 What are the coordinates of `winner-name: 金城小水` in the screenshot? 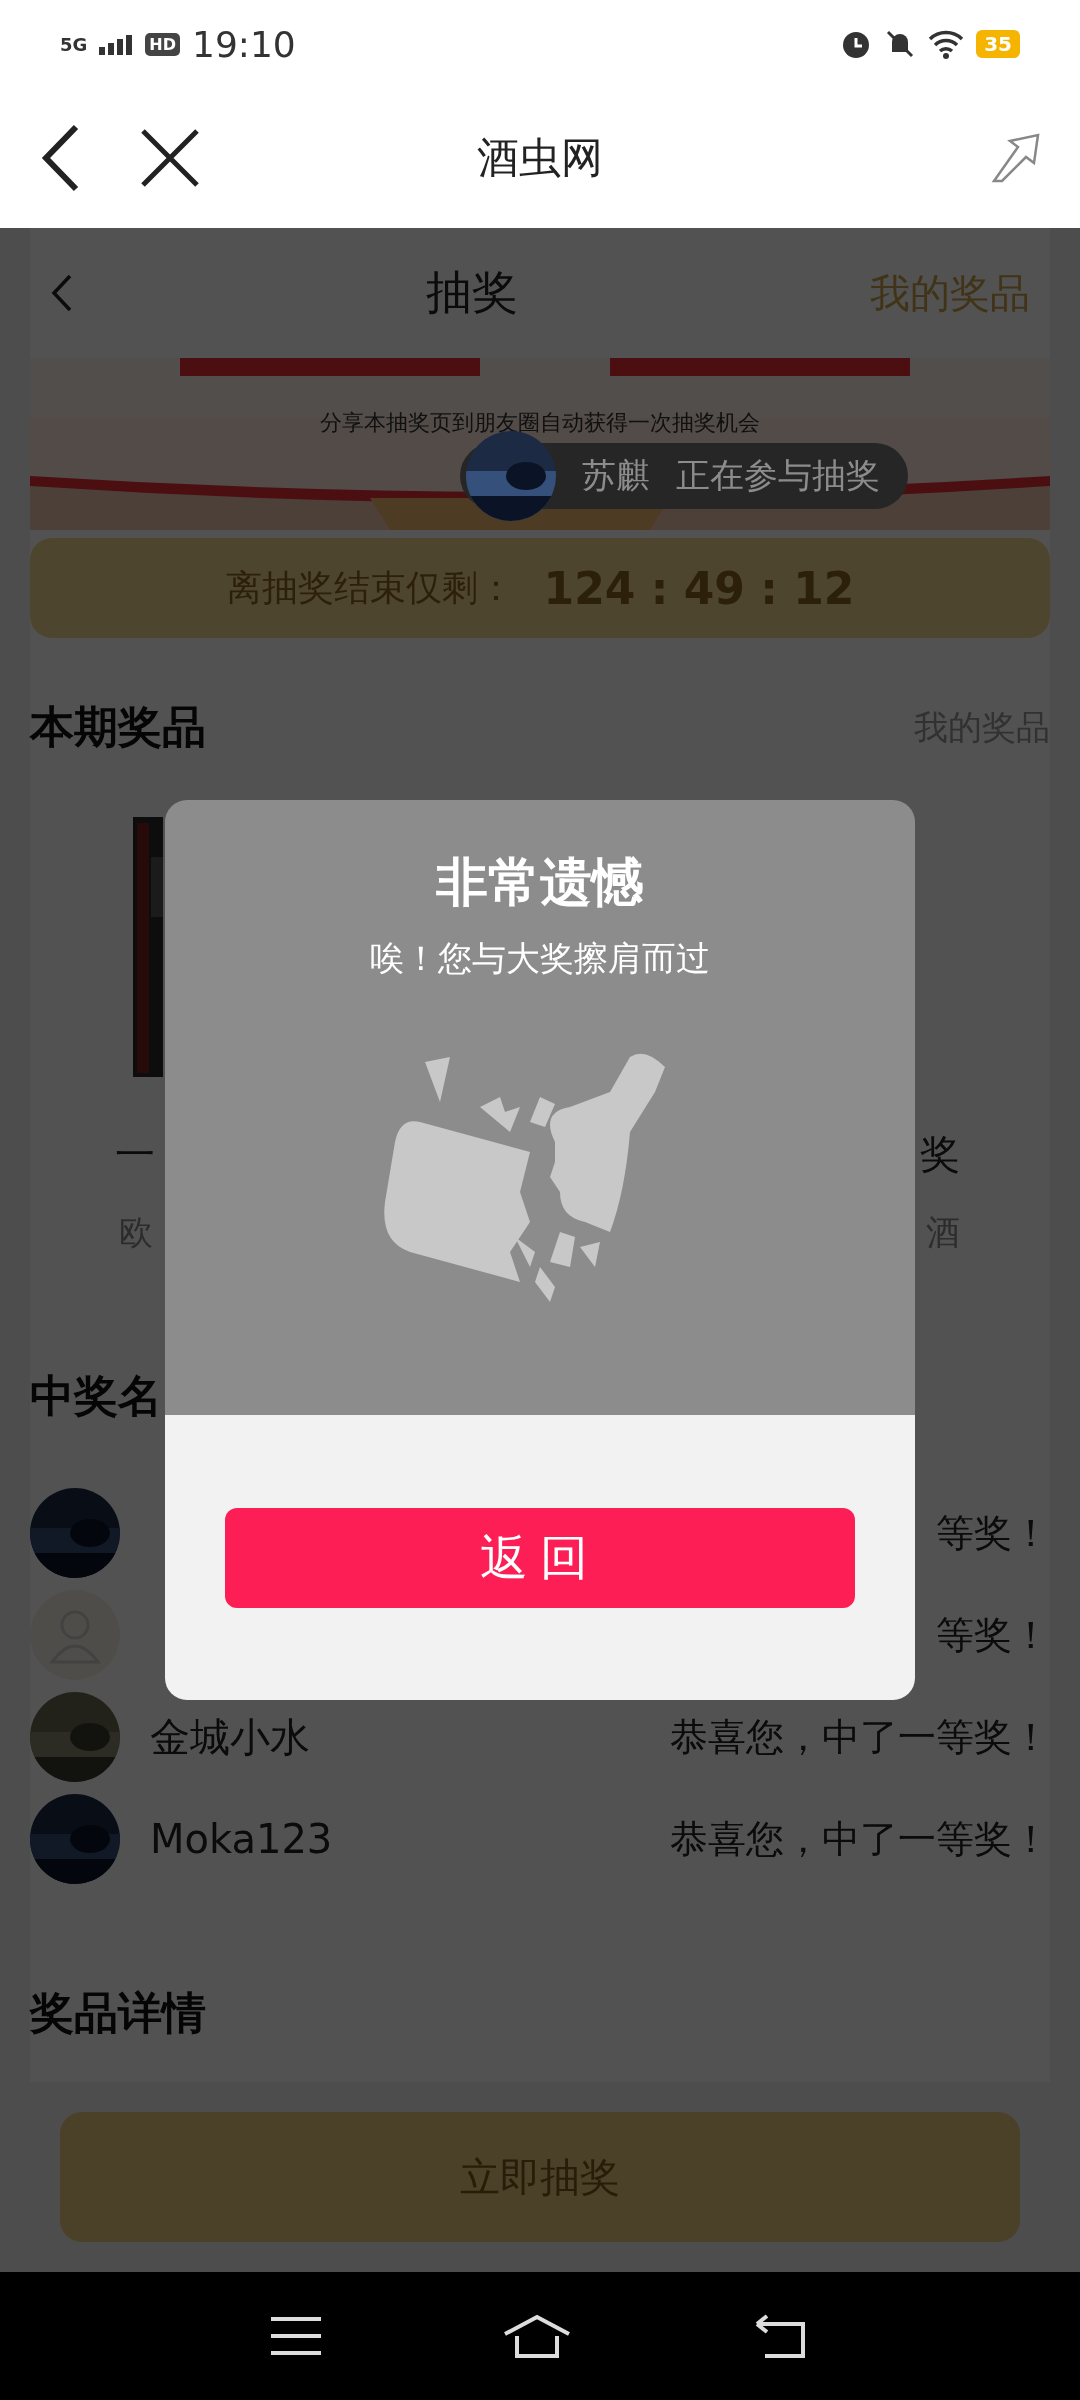 It's located at (230, 1737).